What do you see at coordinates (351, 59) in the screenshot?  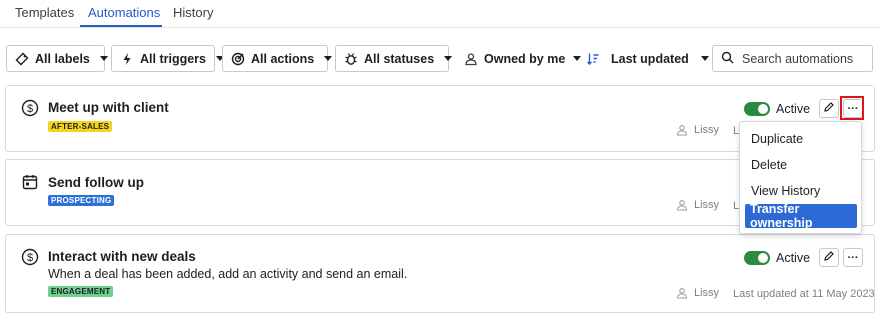 I see `bug-icon` at bounding box center [351, 59].